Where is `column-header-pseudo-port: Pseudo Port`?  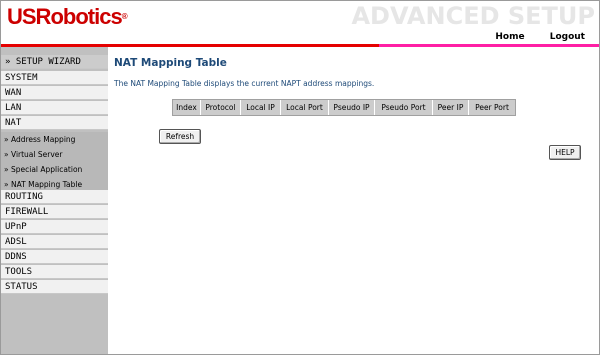
column-header-pseudo-port: Pseudo Port is located at coordinates (404, 107).